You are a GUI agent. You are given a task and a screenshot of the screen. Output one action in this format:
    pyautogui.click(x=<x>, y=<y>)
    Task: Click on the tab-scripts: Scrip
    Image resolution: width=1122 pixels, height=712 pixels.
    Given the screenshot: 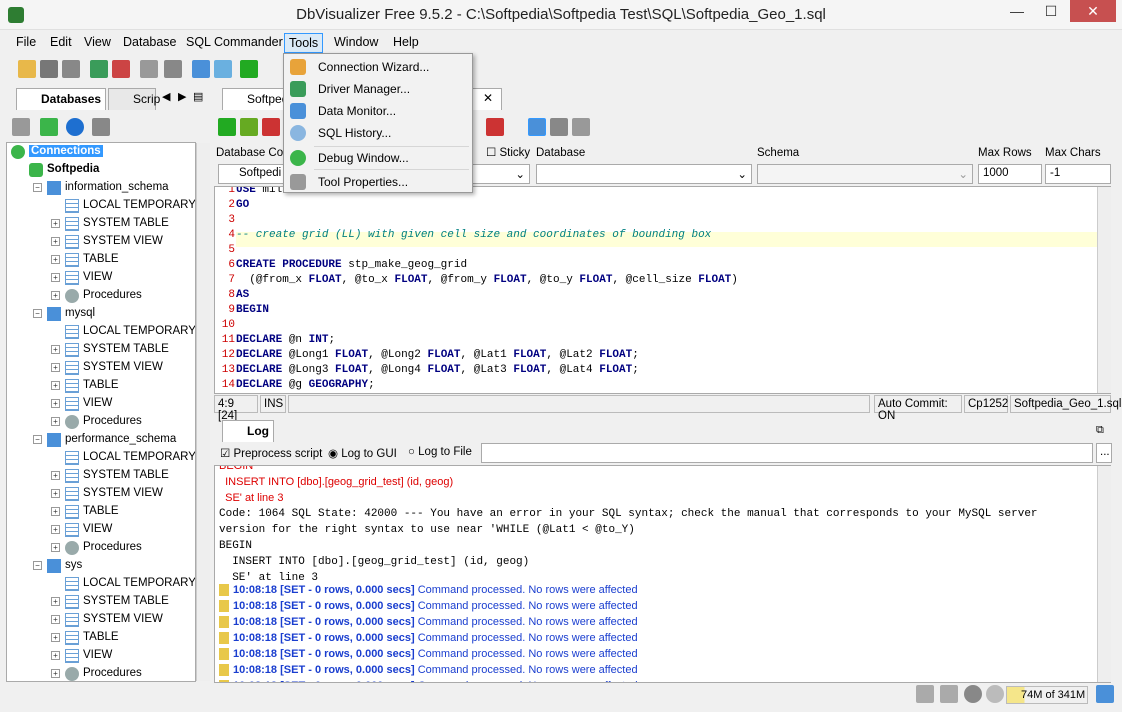 What is the action you would take?
    pyautogui.click(x=134, y=99)
    